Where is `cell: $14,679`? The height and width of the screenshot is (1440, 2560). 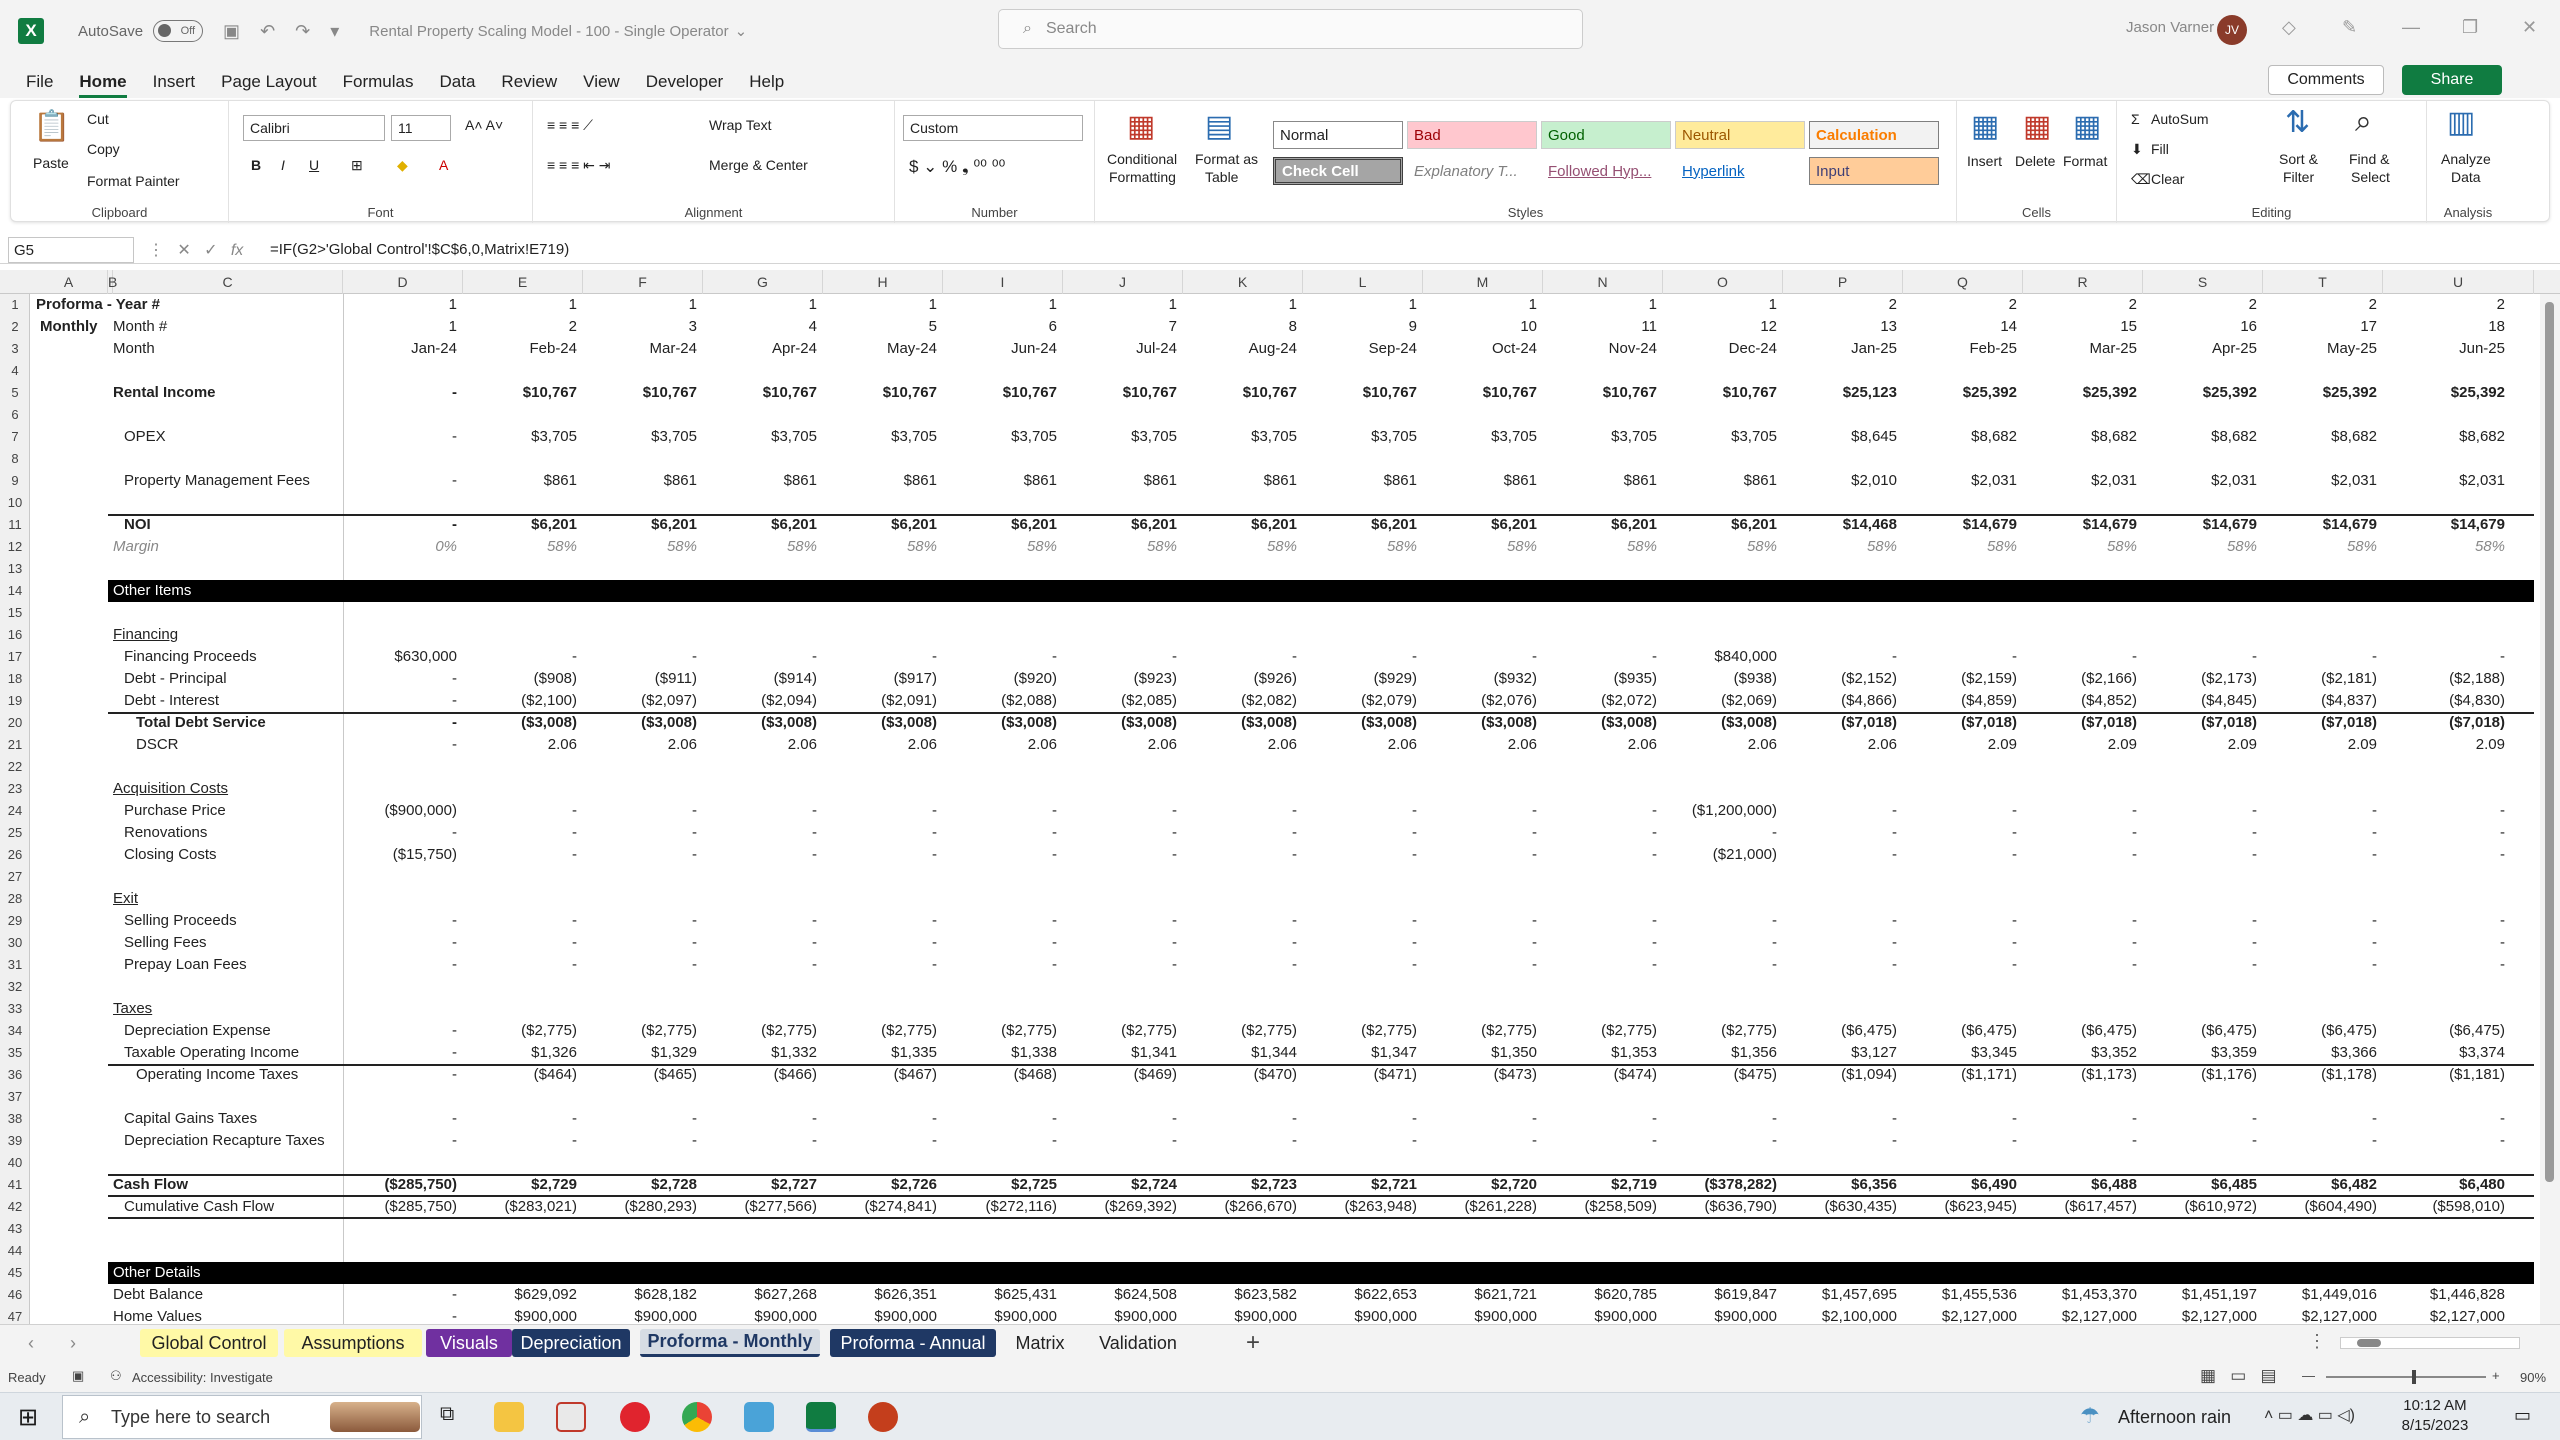 cell: $14,679 is located at coordinates (2080, 525).